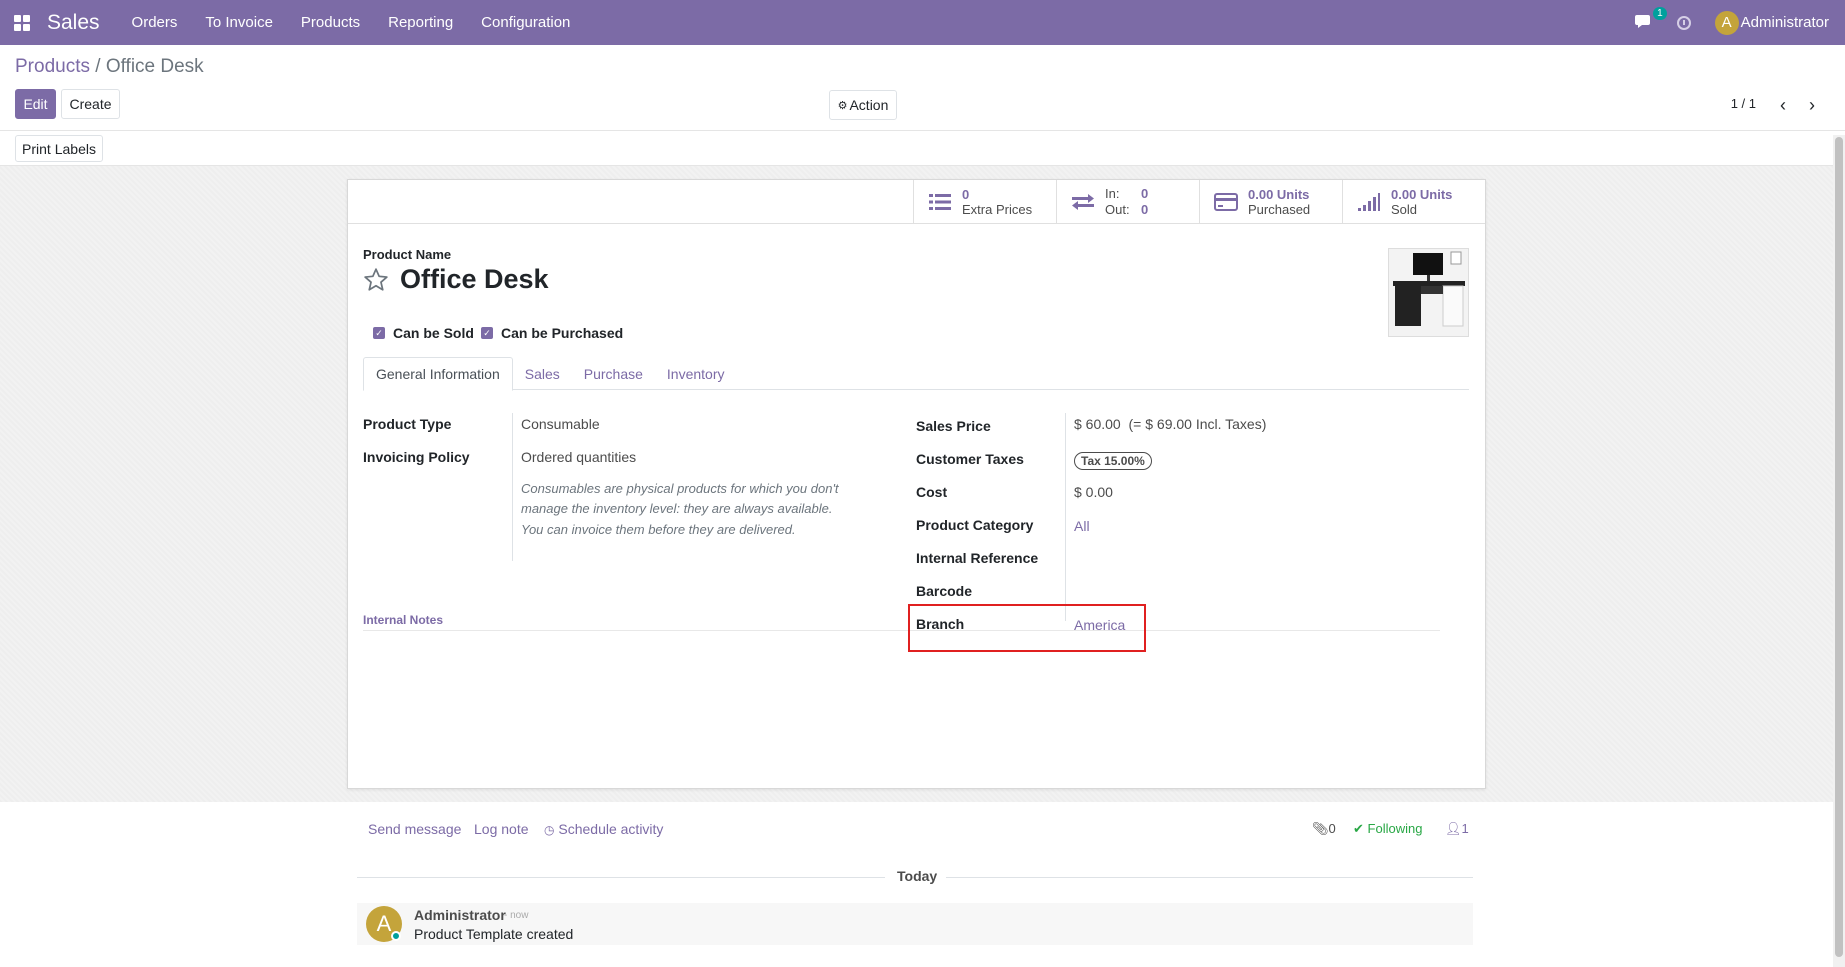  I want to click on favorite-star-icon, so click(376, 280).